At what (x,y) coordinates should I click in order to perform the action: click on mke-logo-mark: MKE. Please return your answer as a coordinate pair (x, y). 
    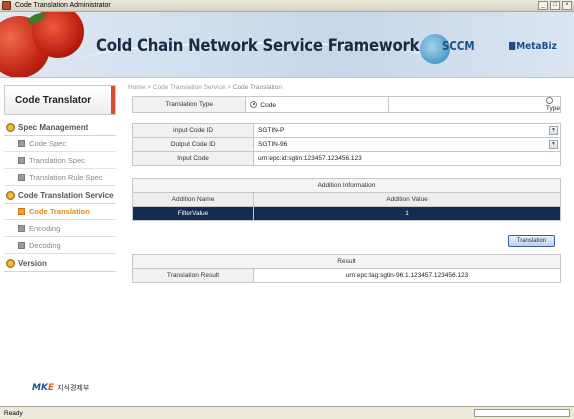
    Looking at the image, I should click on (43, 388).